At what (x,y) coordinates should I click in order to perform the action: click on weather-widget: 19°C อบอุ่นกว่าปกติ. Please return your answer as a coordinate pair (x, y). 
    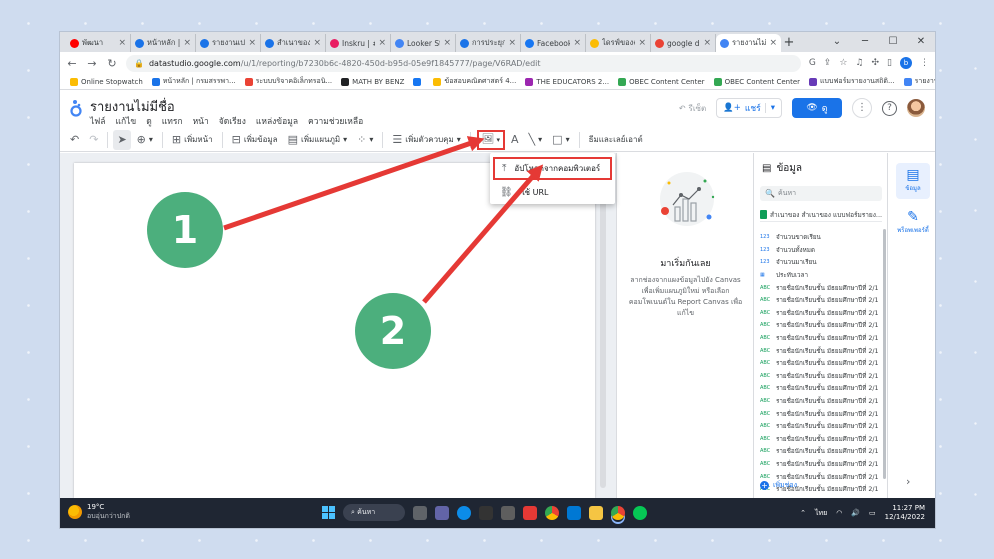
    Looking at the image, I should click on (99, 512).